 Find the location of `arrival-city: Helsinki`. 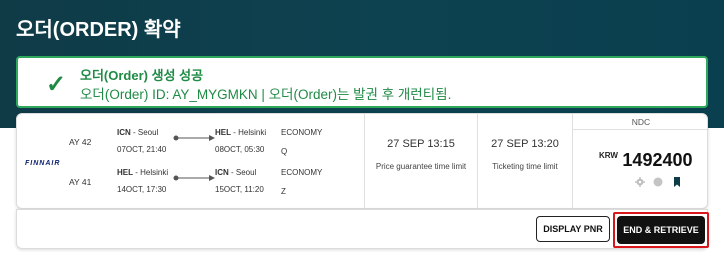

arrival-city: Helsinki is located at coordinates (252, 132).